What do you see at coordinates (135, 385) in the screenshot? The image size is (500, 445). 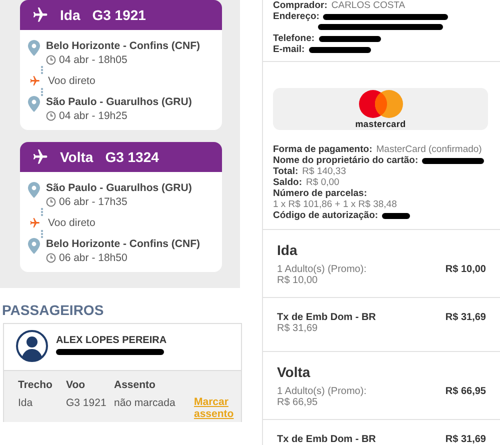 I see `column-header: Assento` at bounding box center [135, 385].